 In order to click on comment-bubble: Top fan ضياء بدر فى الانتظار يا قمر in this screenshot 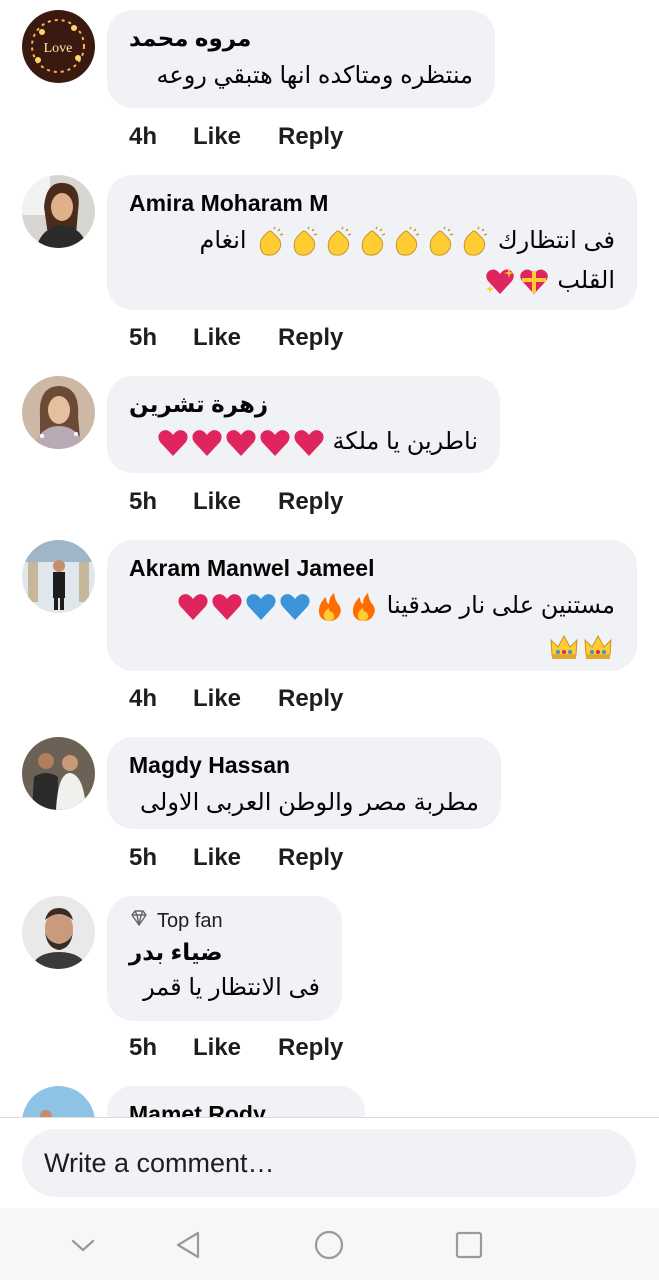, I will do `click(224, 958)`.